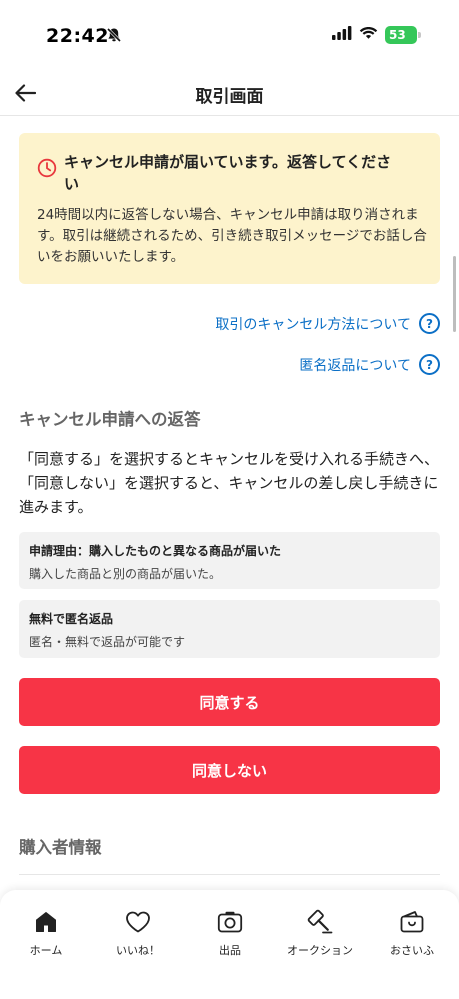 This screenshot has width=459, height=999. I want to click on disagree-button: 同意しない, so click(229, 770).